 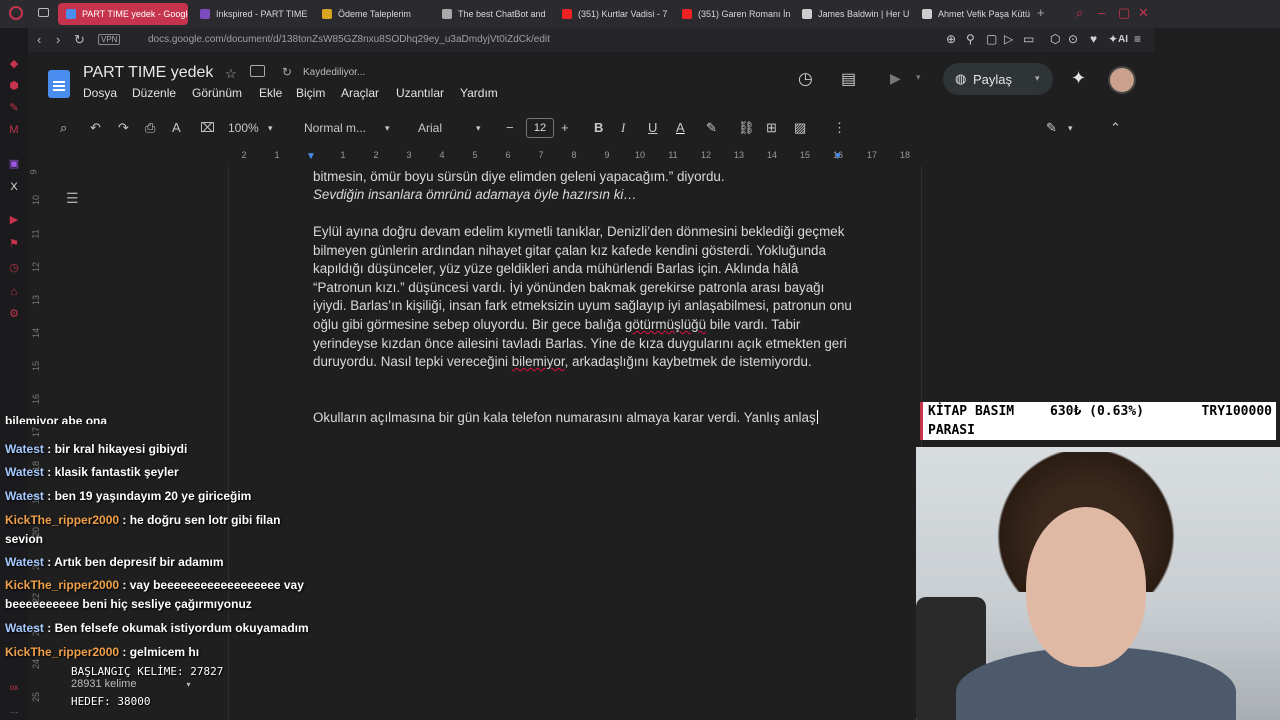 What do you see at coordinates (231, 74) in the screenshot?
I see `star-icon: ☆` at bounding box center [231, 74].